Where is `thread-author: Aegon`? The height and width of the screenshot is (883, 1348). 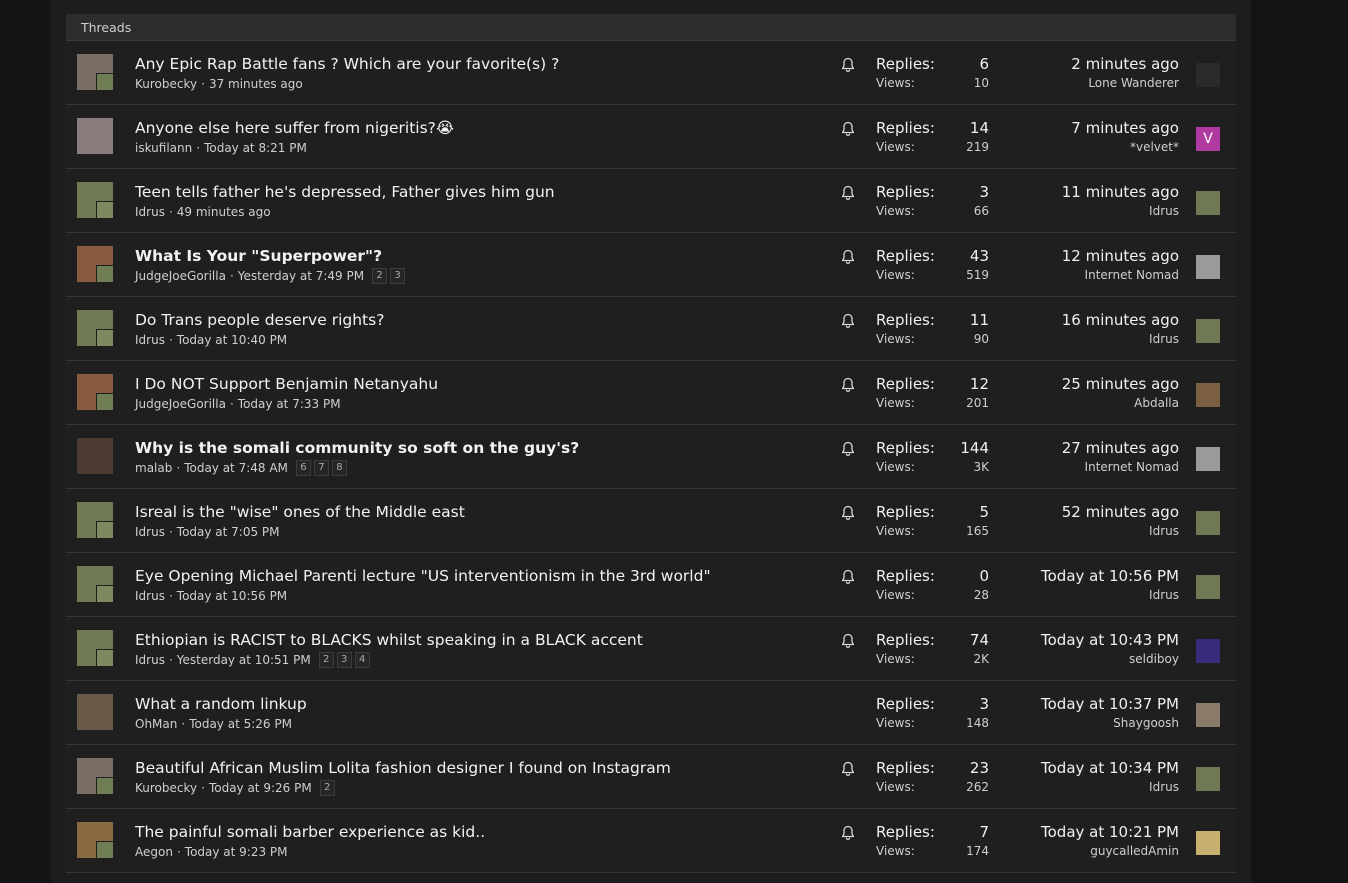
thread-author: Aegon is located at coordinates (154, 852).